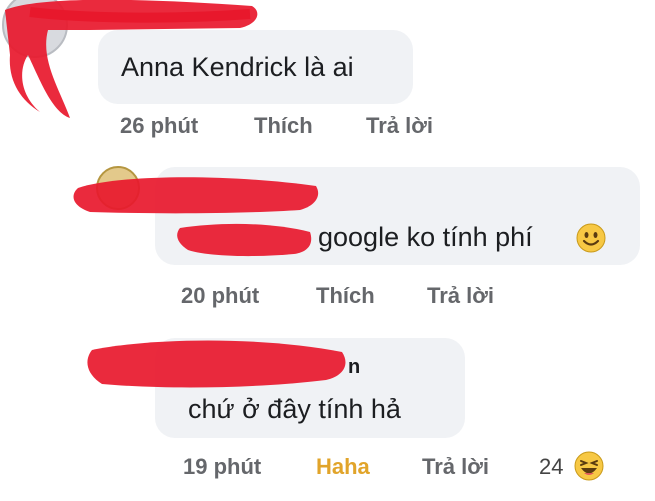  I want to click on comment-text: chứ ở đây tính hả, so click(294, 409).